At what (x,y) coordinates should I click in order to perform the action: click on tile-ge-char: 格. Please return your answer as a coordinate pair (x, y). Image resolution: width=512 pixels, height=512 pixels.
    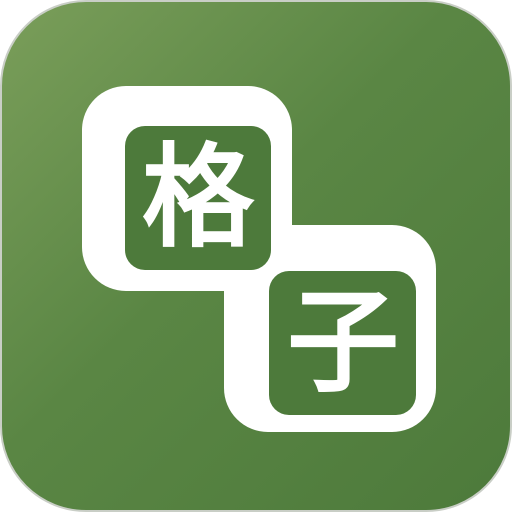
    Looking at the image, I should click on (198, 198).